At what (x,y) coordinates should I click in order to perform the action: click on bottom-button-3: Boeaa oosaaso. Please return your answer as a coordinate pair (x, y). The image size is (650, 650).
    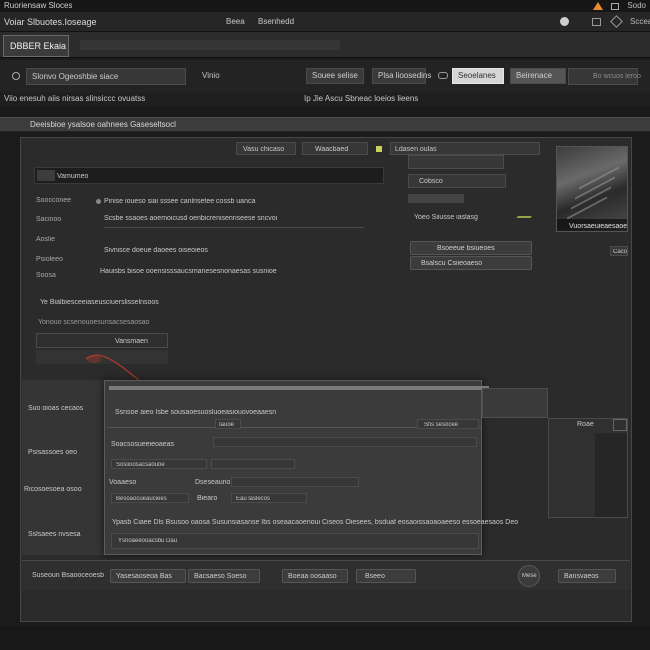
    Looking at the image, I should click on (315, 576).